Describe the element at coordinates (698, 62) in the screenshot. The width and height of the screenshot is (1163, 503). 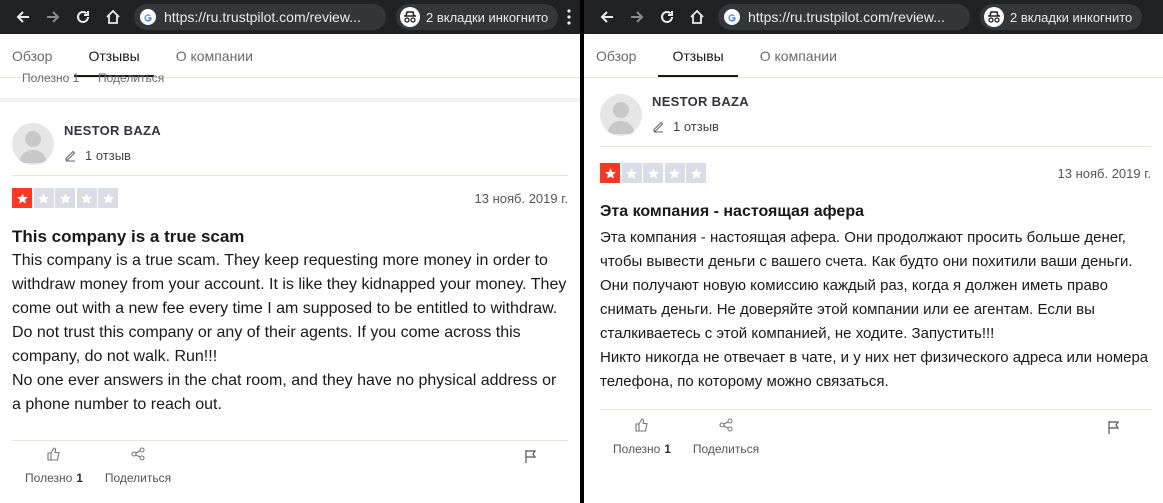
I see `tab-reviews: Отзывы` at that location.